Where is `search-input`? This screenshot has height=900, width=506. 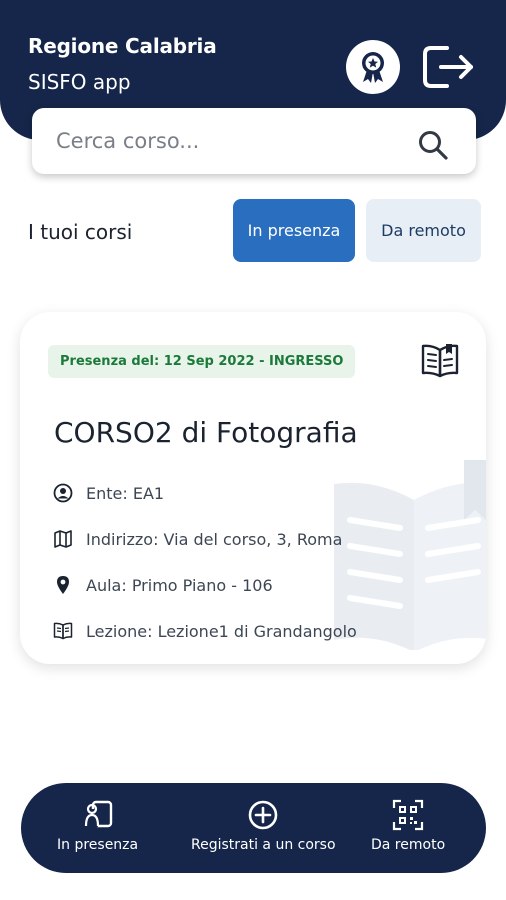 search-input is located at coordinates (236, 141).